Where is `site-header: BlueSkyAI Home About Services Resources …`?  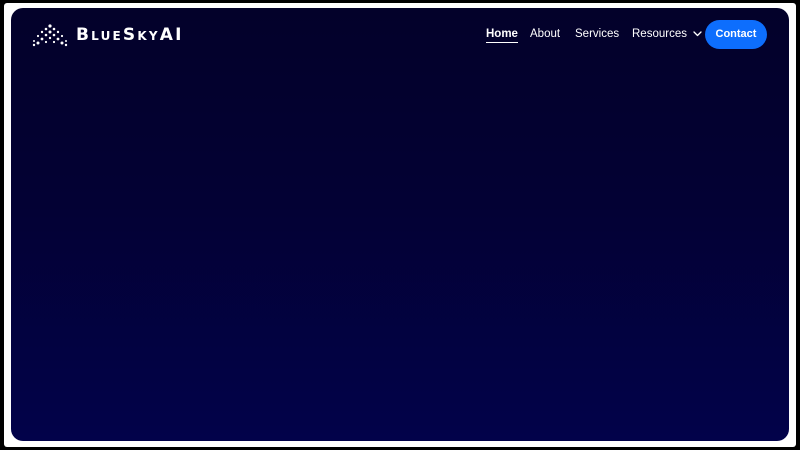 site-header: BlueSkyAI Home About Services Resources … is located at coordinates (400, 35).